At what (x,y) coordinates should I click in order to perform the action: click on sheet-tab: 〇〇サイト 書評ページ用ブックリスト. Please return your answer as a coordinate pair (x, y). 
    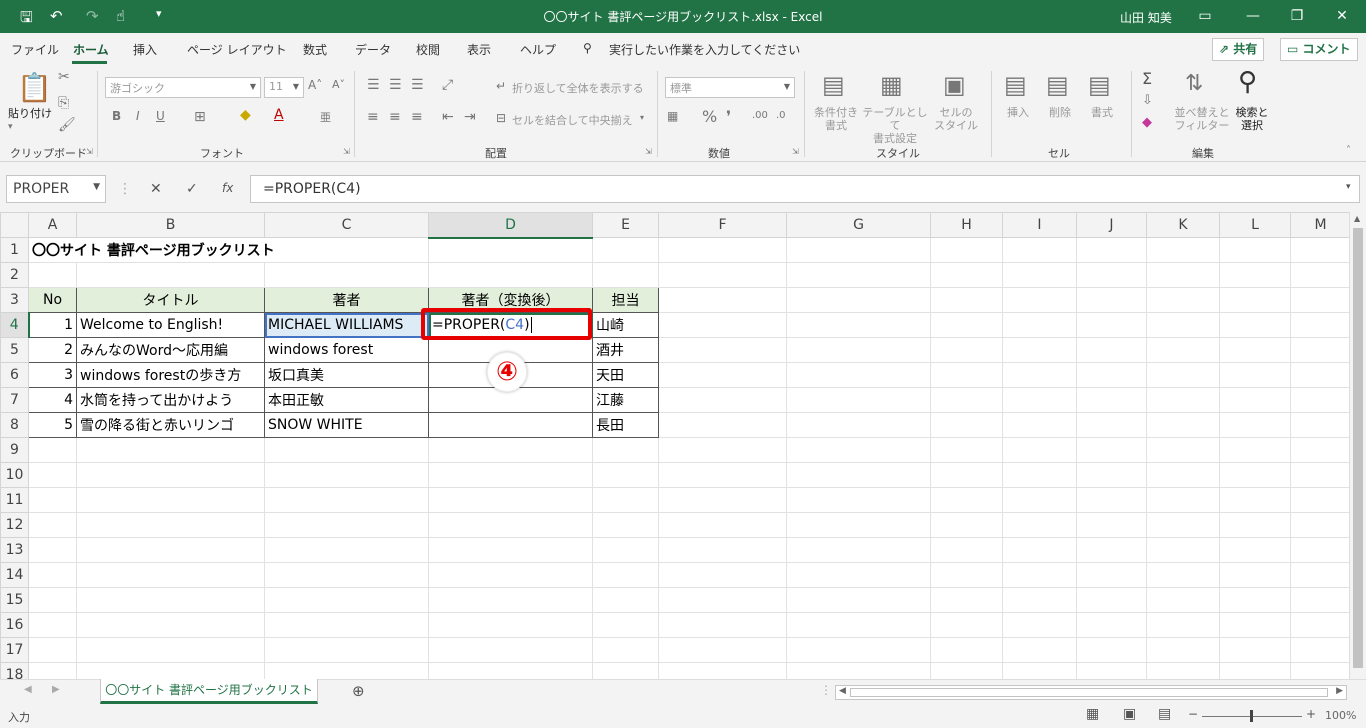
    Looking at the image, I should click on (209, 691).